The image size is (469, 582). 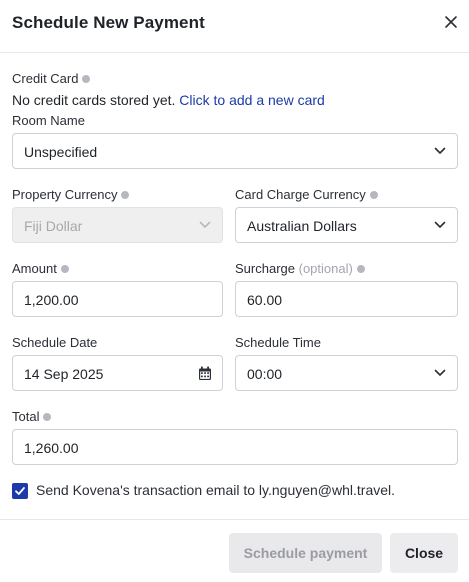 I want to click on checkmark-icon, so click(x=20, y=491).